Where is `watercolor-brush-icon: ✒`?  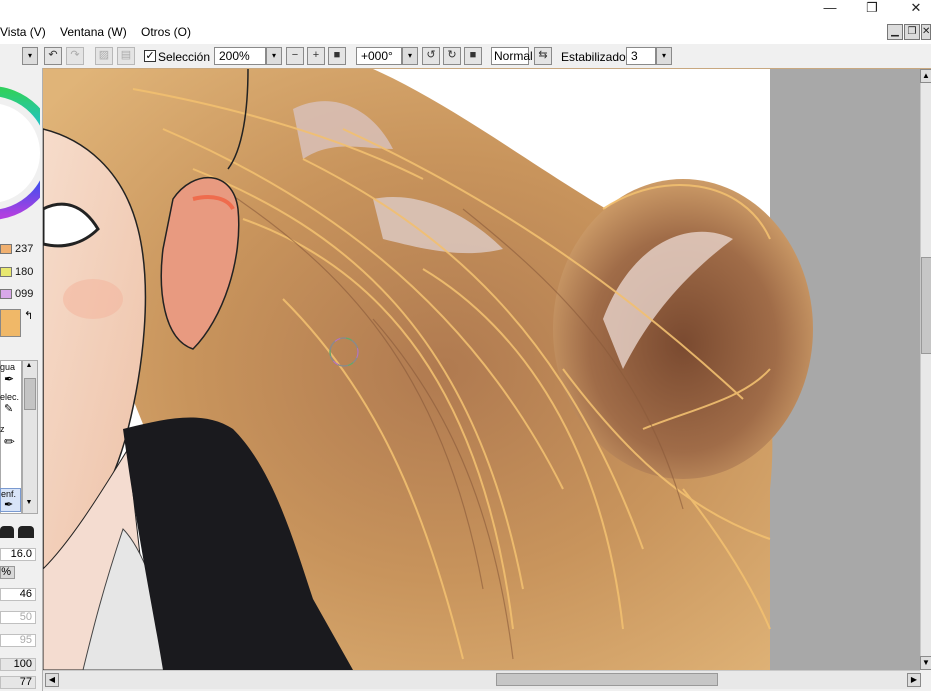 watercolor-brush-icon: ✒ is located at coordinates (9, 379).